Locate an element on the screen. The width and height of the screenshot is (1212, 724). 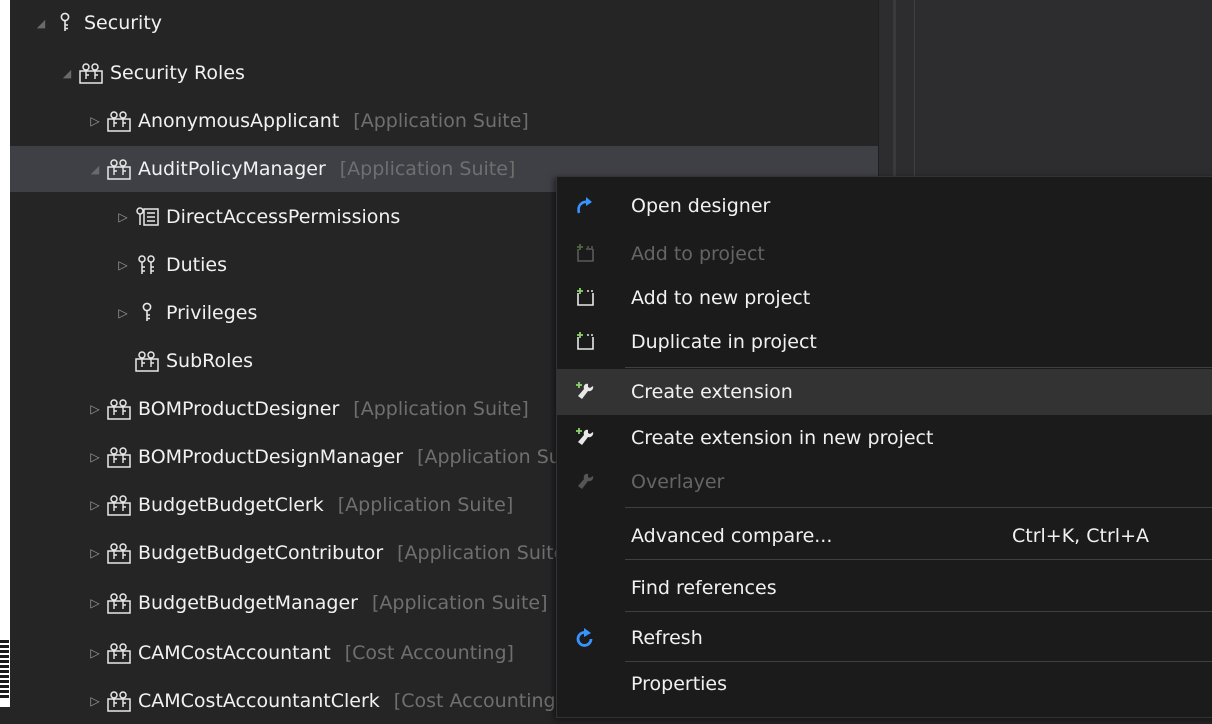
tree-node-label: BudgetBudgetManager is located at coordinates (248, 603).